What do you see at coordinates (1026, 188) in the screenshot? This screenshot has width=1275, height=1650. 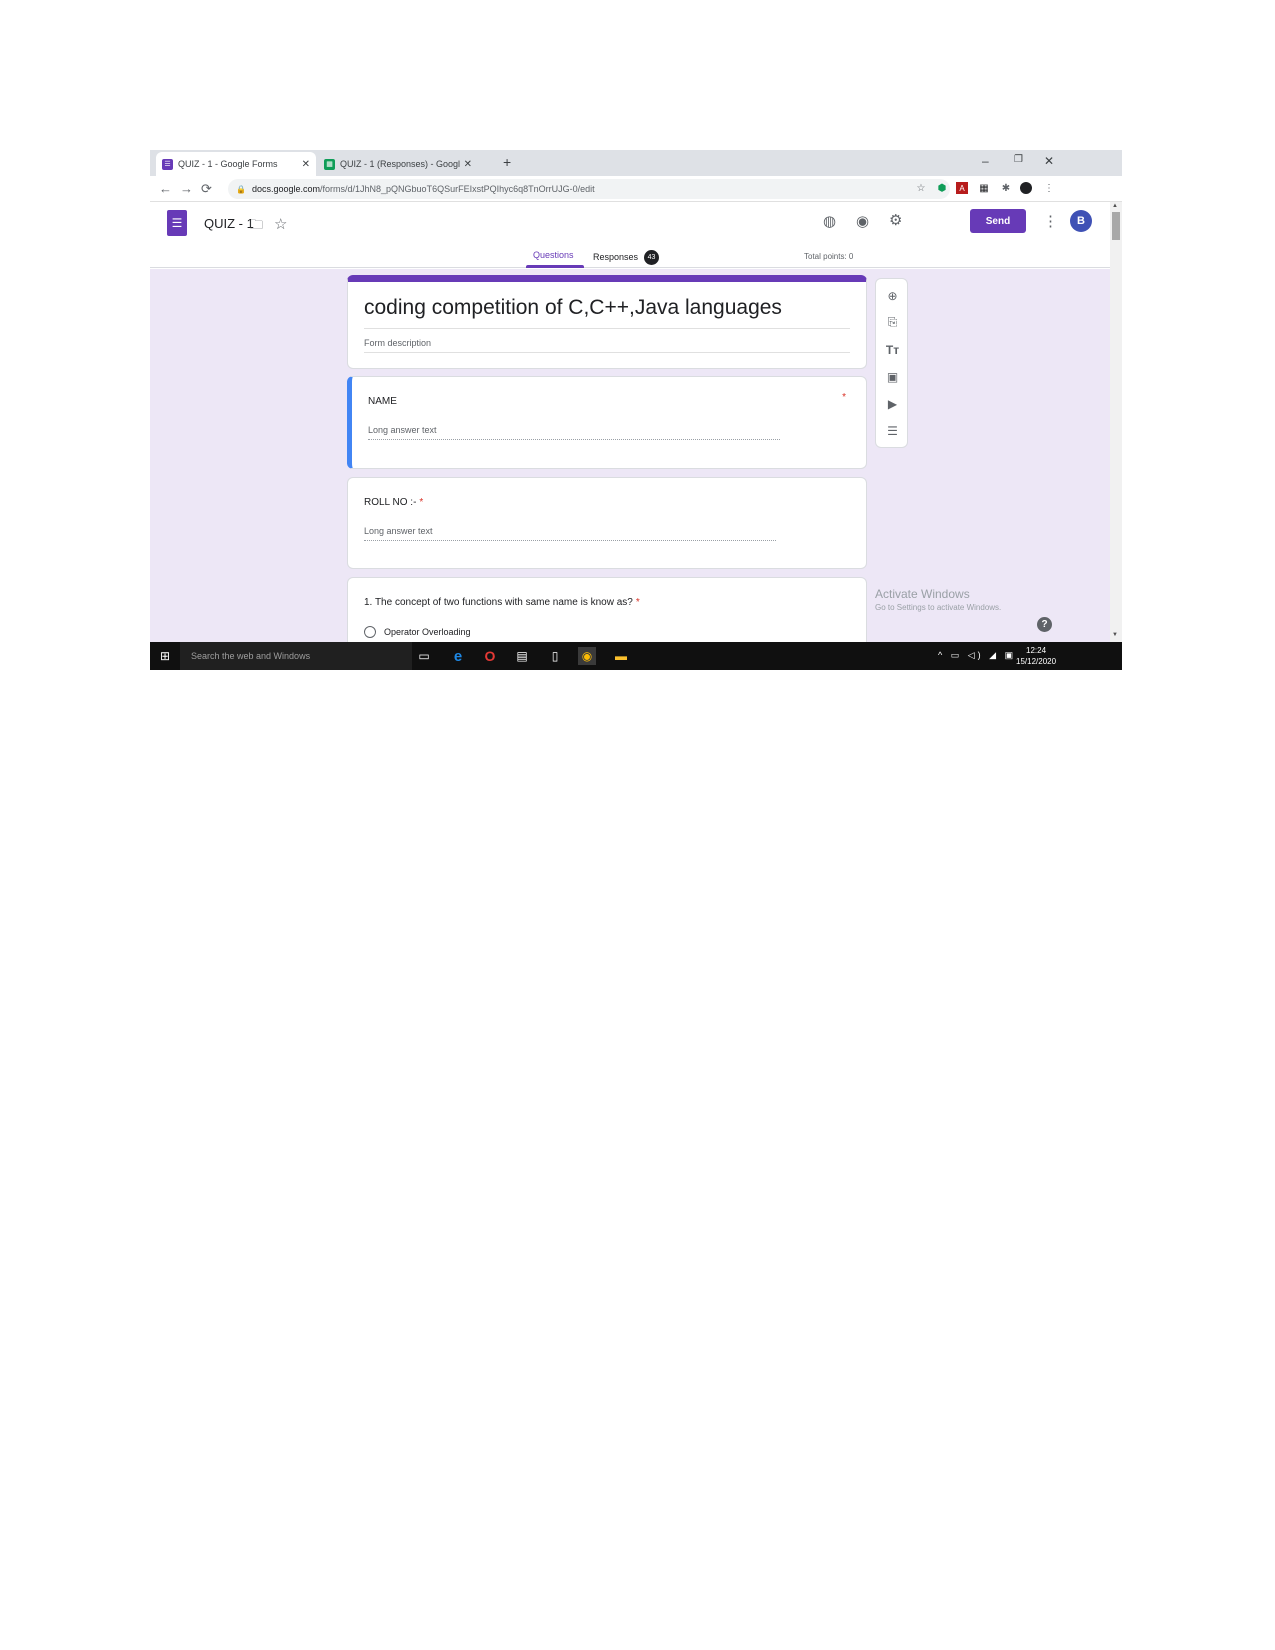 I see `profile-icon` at bounding box center [1026, 188].